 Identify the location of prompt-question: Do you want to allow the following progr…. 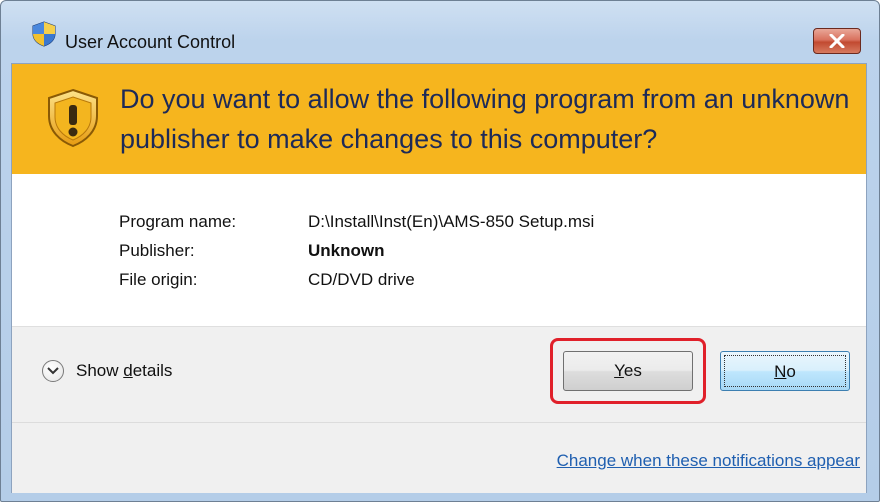
(485, 119).